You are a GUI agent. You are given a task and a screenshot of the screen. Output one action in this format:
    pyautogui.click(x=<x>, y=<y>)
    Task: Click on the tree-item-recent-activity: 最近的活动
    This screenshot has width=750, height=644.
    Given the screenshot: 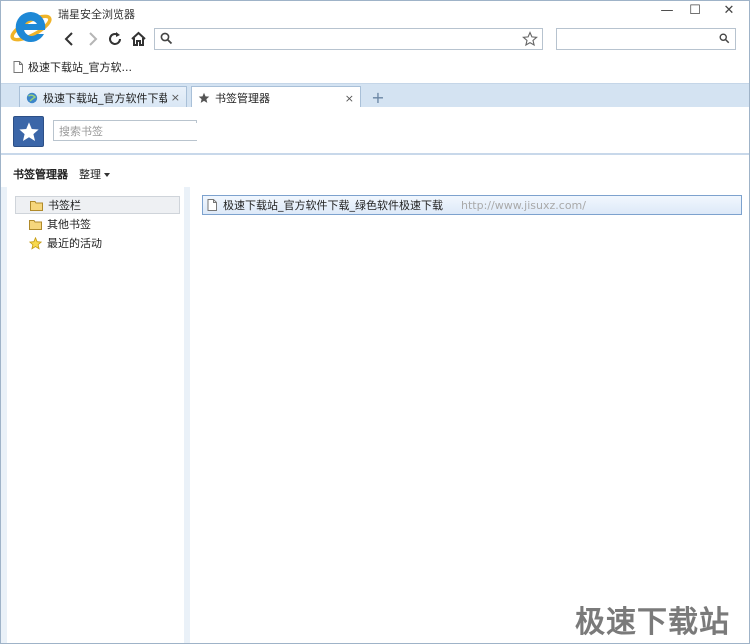 What is the action you would take?
    pyautogui.click(x=97, y=243)
    